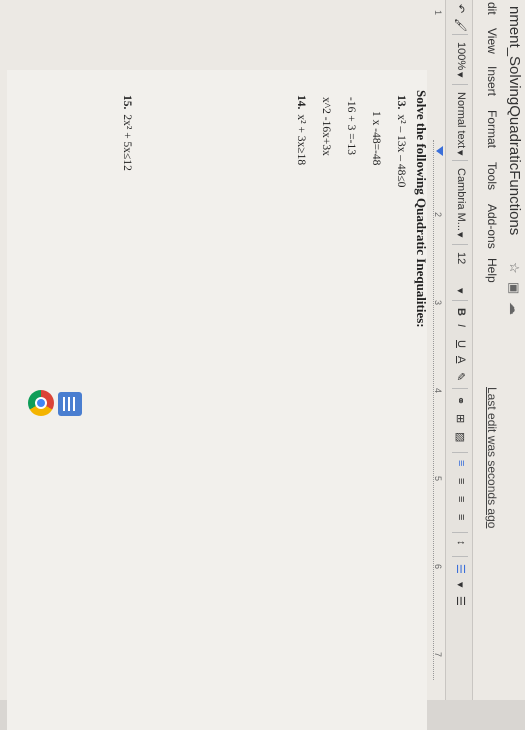 The height and width of the screenshot is (730, 525). Describe the element at coordinates (438, 215) in the screenshot. I see `ruler-mark: 2` at that location.